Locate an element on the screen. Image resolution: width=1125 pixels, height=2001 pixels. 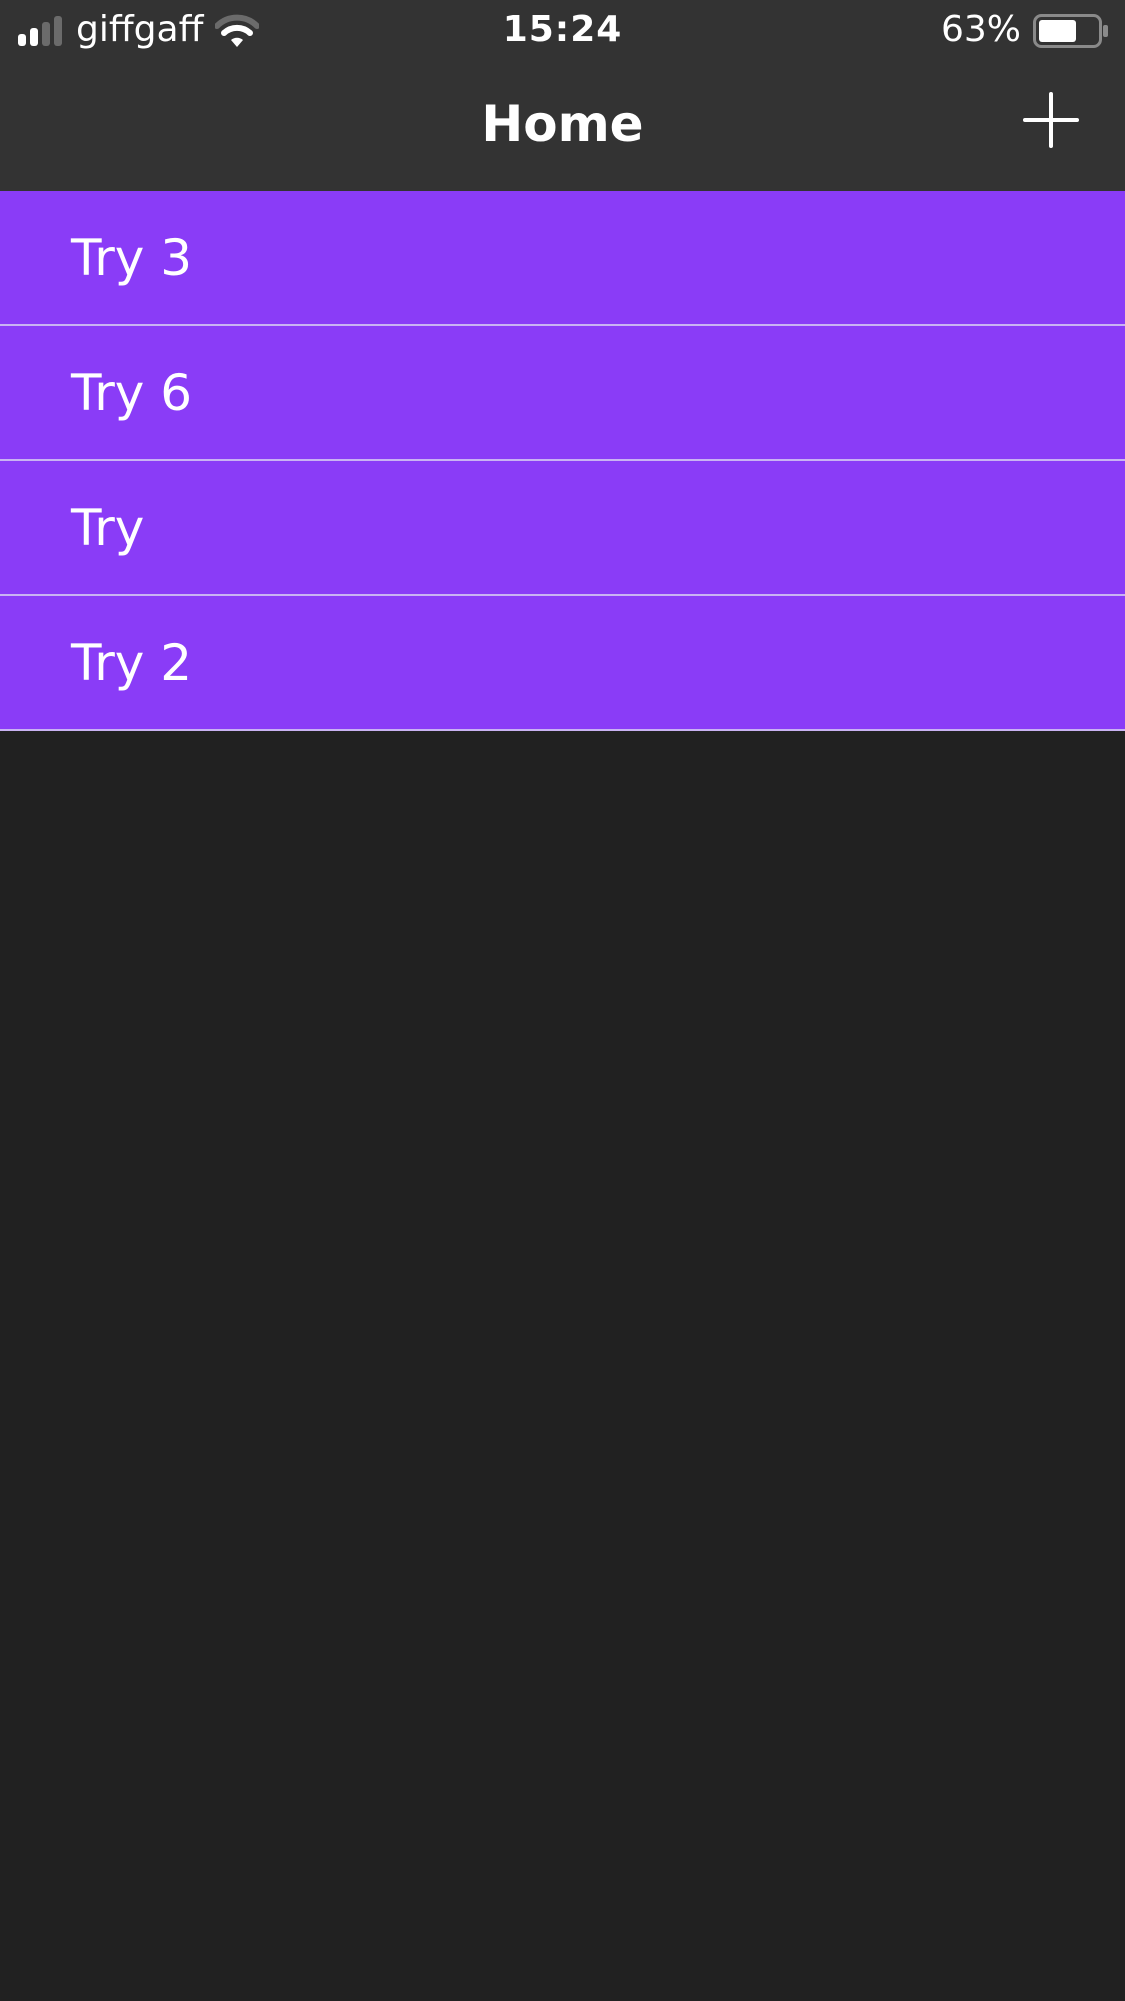
list-item-label: Try is located at coordinates (108, 528).